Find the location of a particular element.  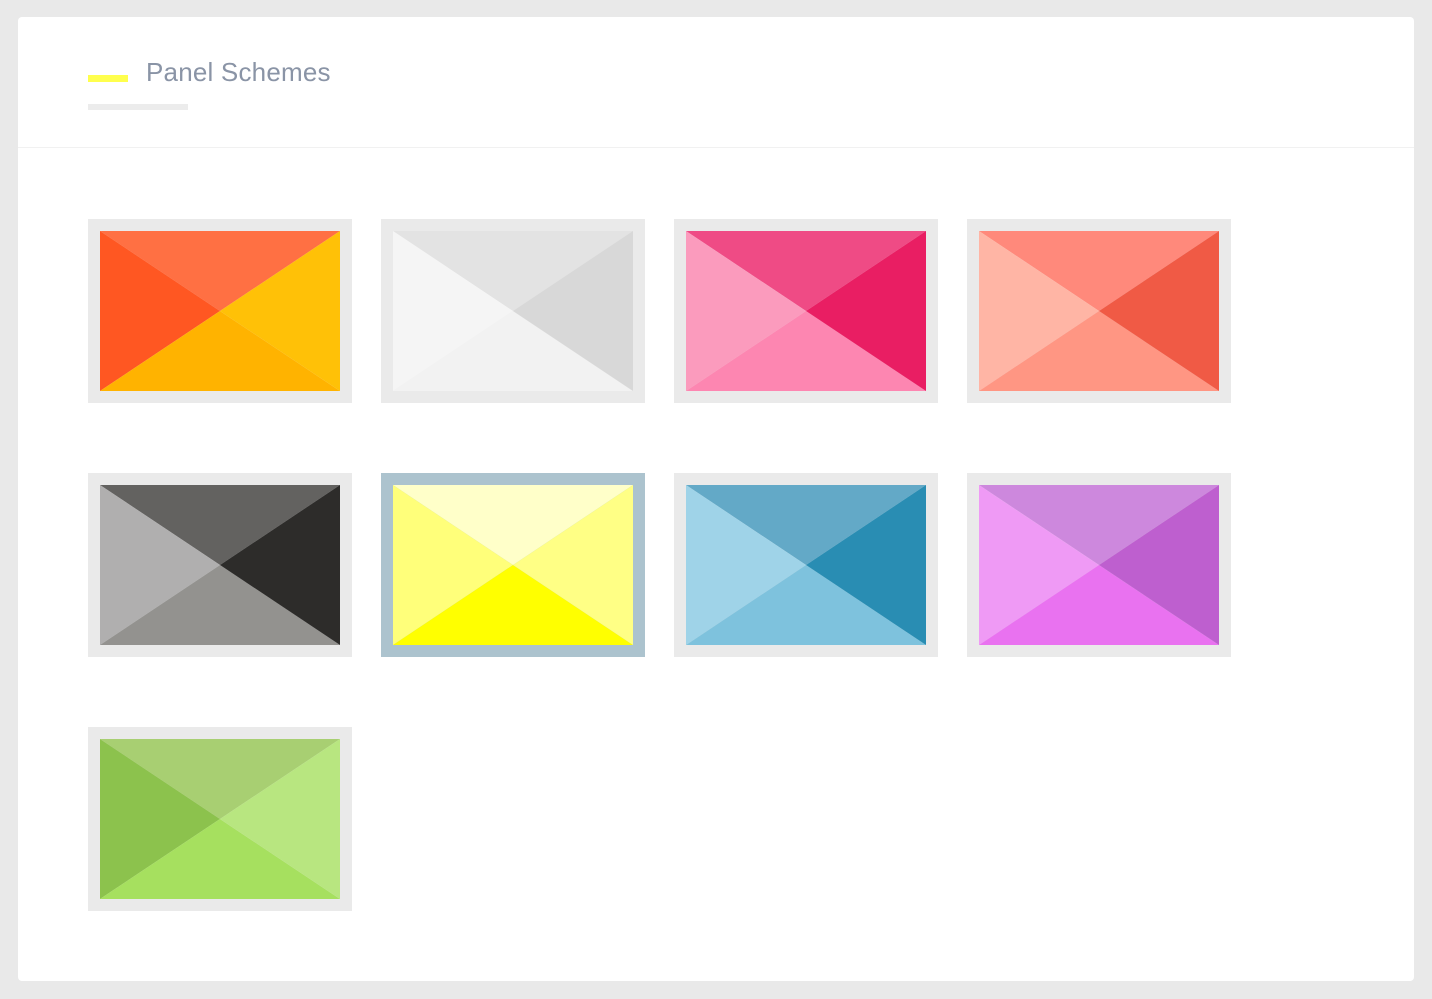

scheme-preview-yellow is located at coordinates (513, 565).